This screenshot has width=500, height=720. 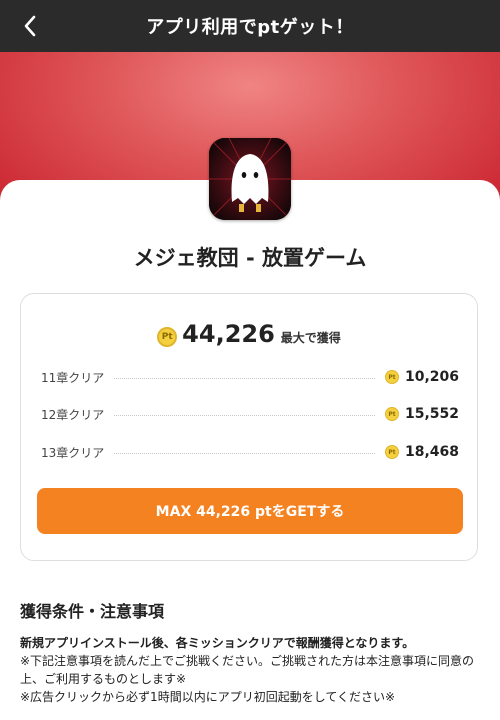 What do you see at coordinates (431, 414) in the screenshot?
I see `mission-points: 15,552` at bounding box center [431, 414].